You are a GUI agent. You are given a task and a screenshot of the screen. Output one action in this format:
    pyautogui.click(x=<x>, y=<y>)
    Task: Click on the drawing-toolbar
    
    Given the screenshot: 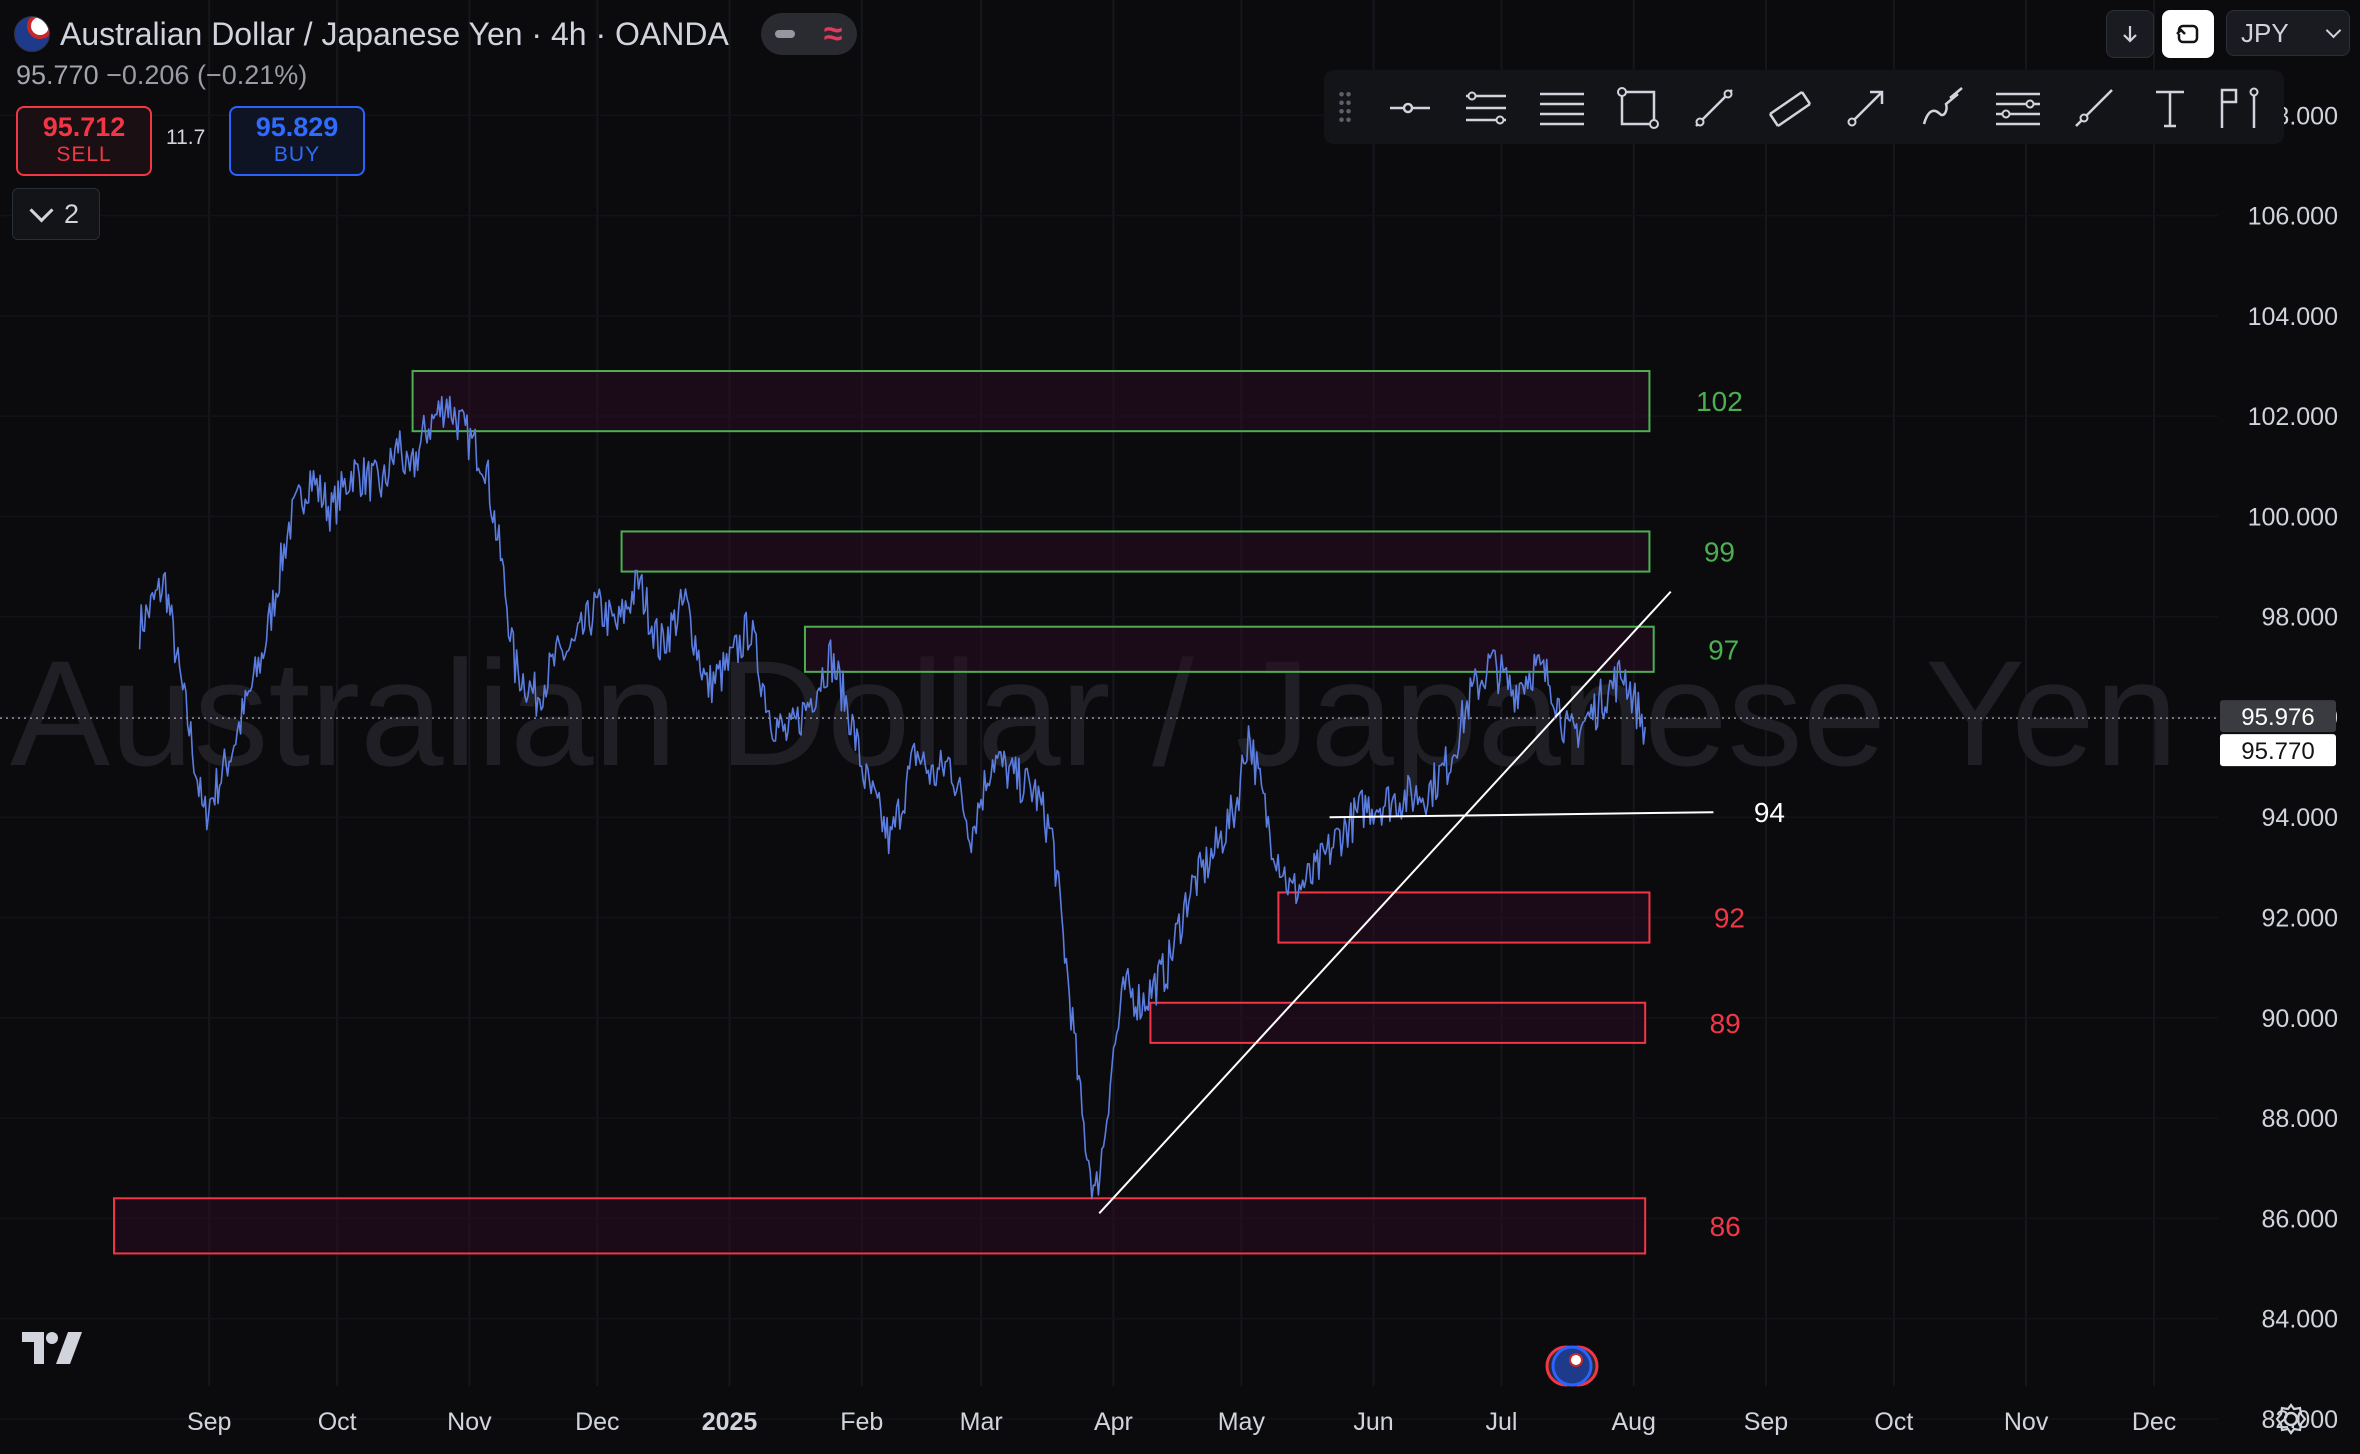 What is the action you would take?
    pyautogui.click(x=1804, y=107)
    